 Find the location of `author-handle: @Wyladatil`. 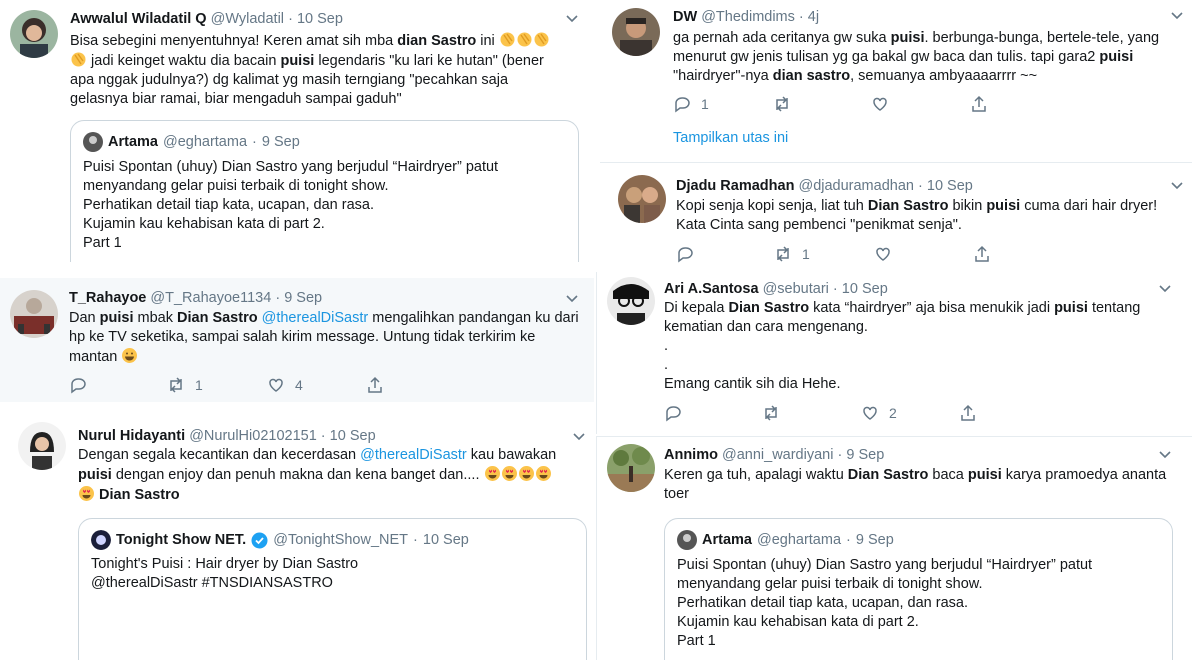

author-handle: @Wyladatil is located at coordinates (247, 19).